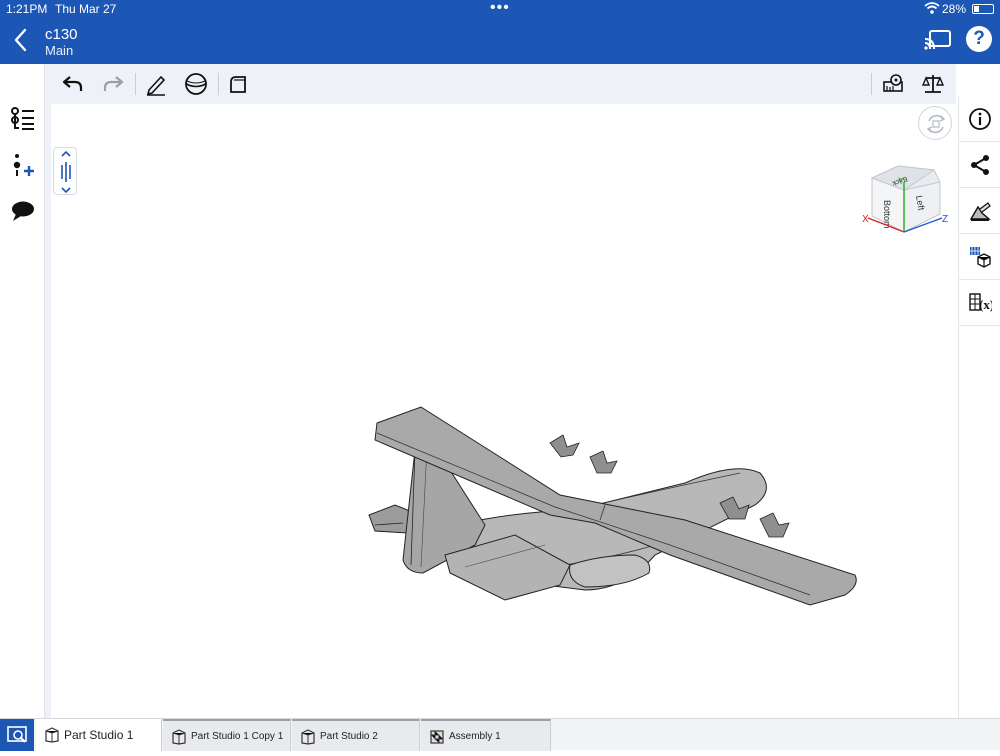 Image resolution: width=1000 pixels, height=756 pixels. I want to click on z-axis-label: Z, so click(945, 219).